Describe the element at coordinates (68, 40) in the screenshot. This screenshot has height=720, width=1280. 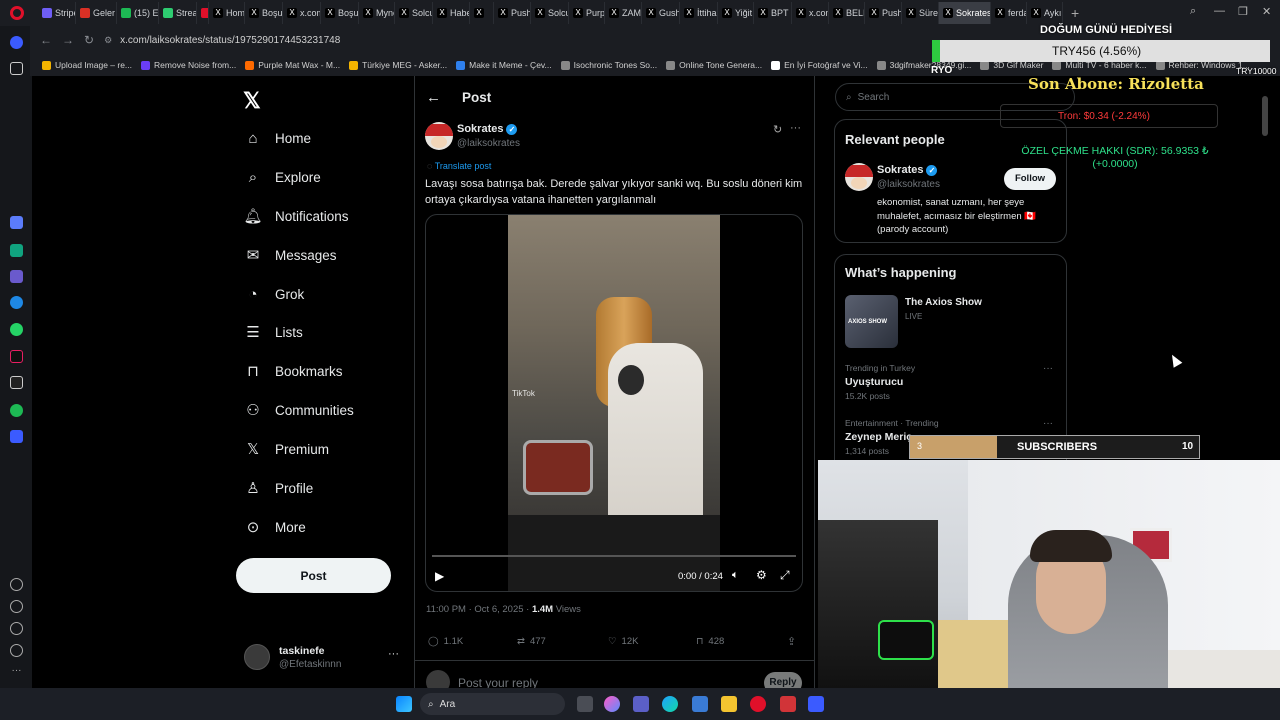
I see `forward-icon: →` at that location.